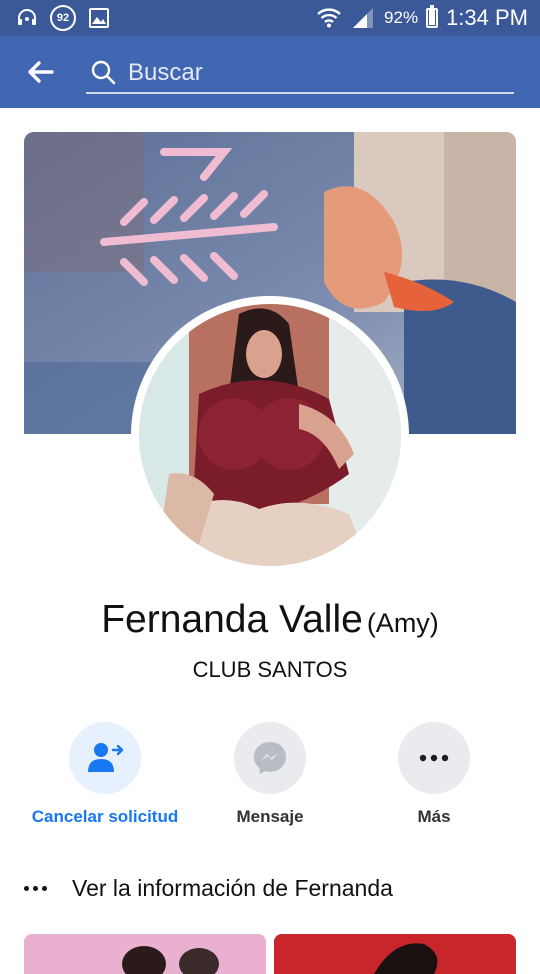  I want to click on battery-icon, so click(432, 16).